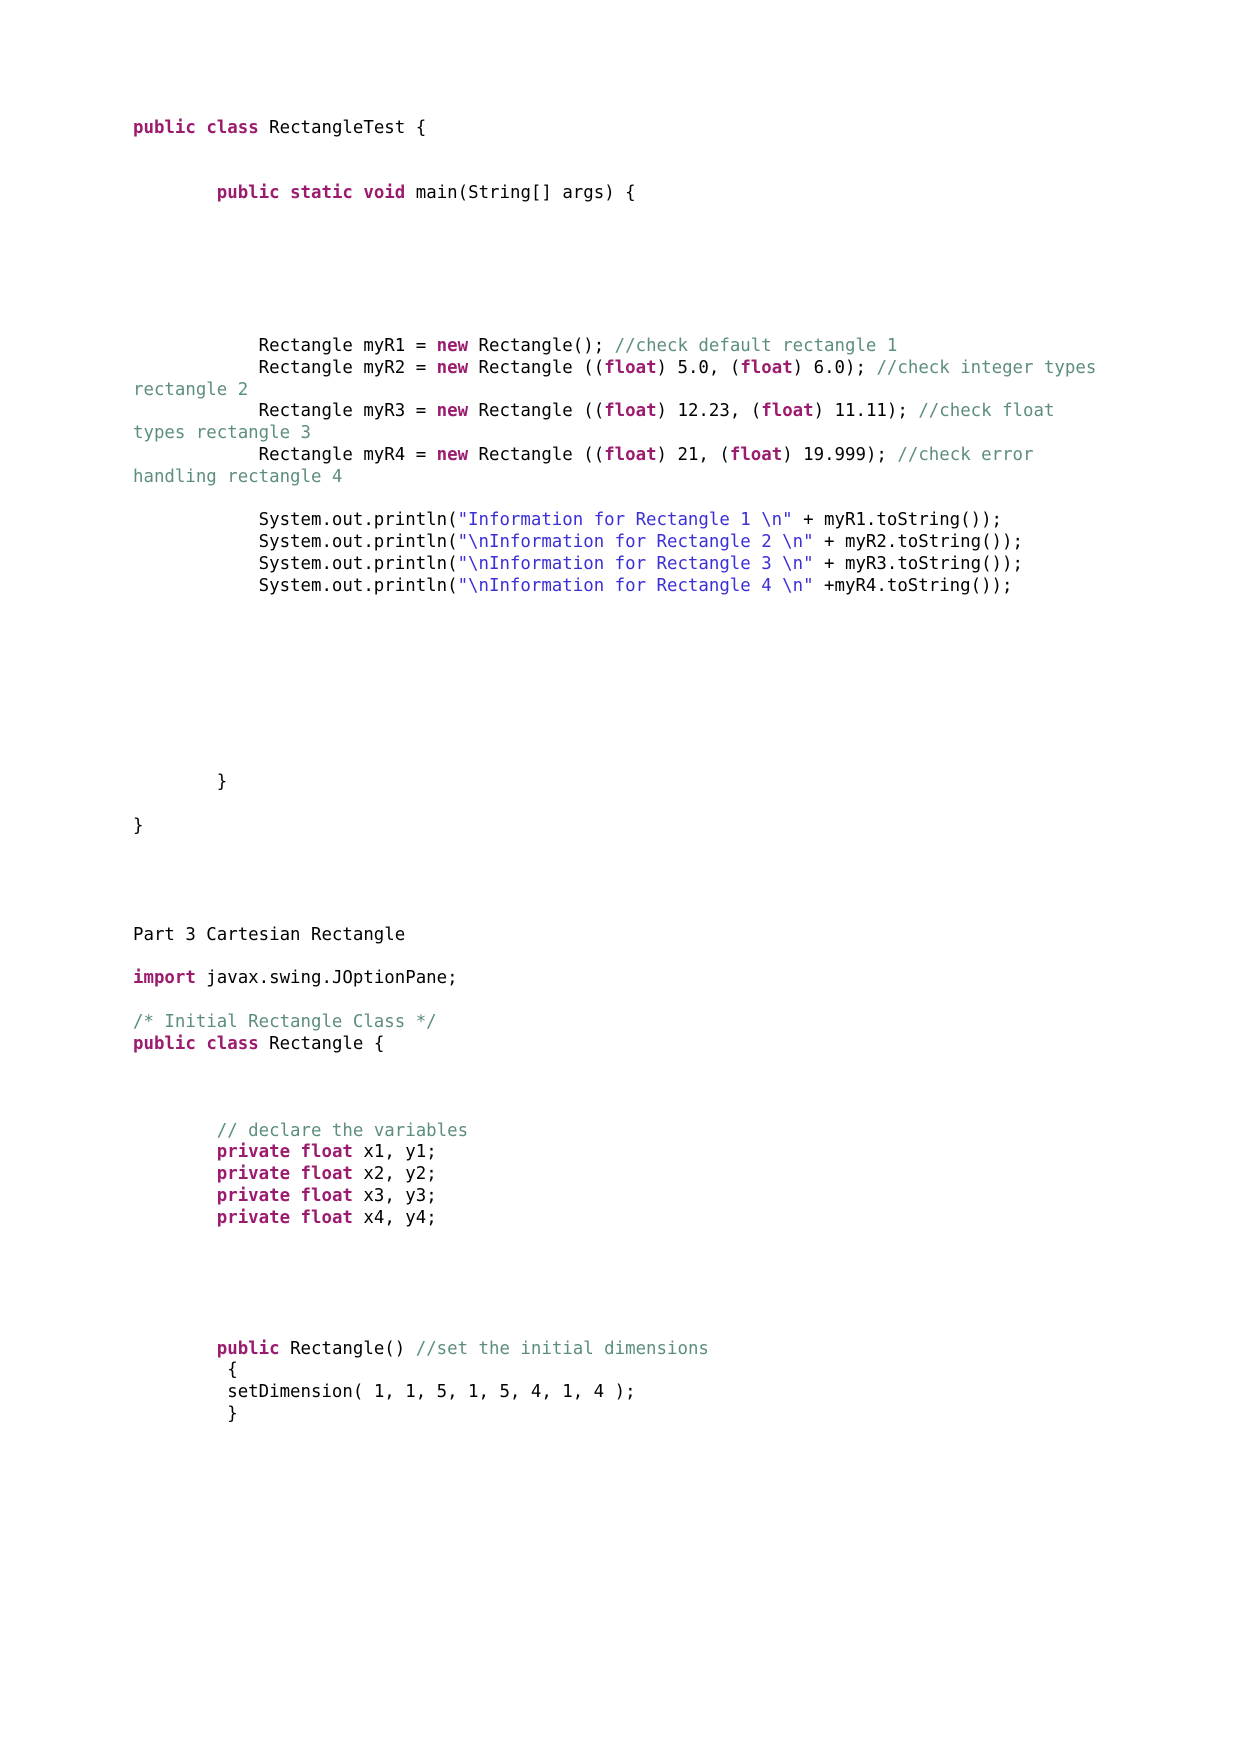 The width and height of the screenshot is (1241, 1754). What do you see at coordinates (269, 934) in the screenshot?
I see `part-3-heading: Part 3 Cartesian Rectangle` at bounding box center [269, 934].